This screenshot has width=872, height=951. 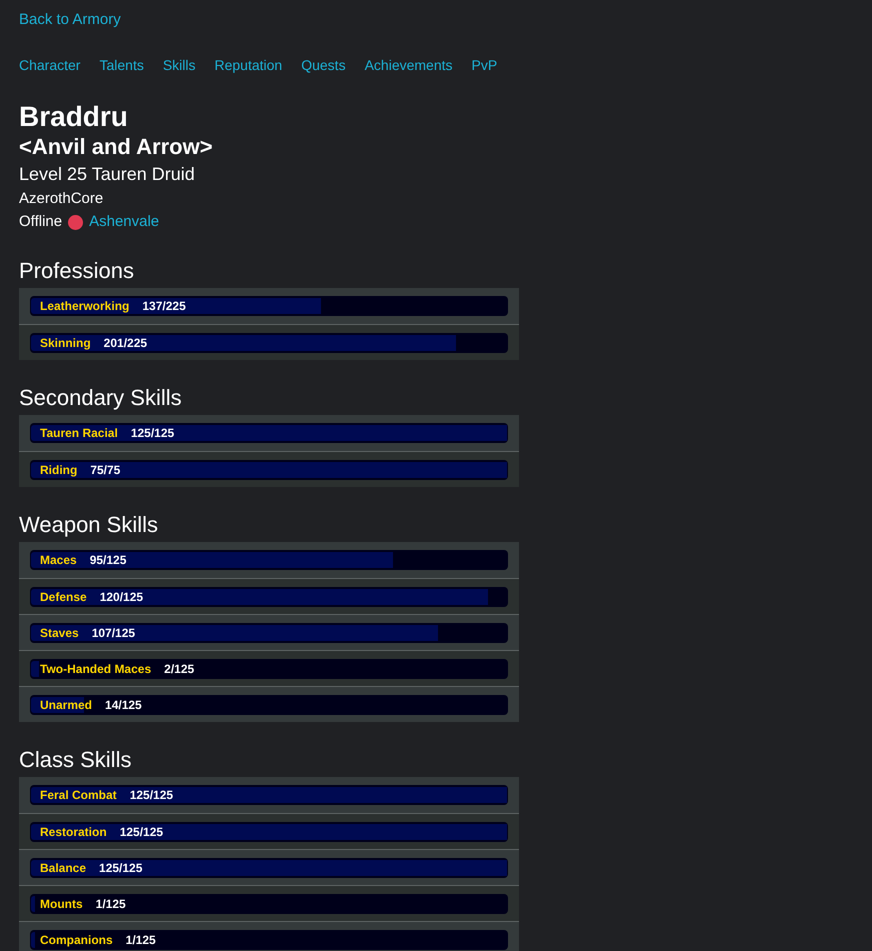 I want to click on back-link: Back to Armory, so click(x=70, y=20).